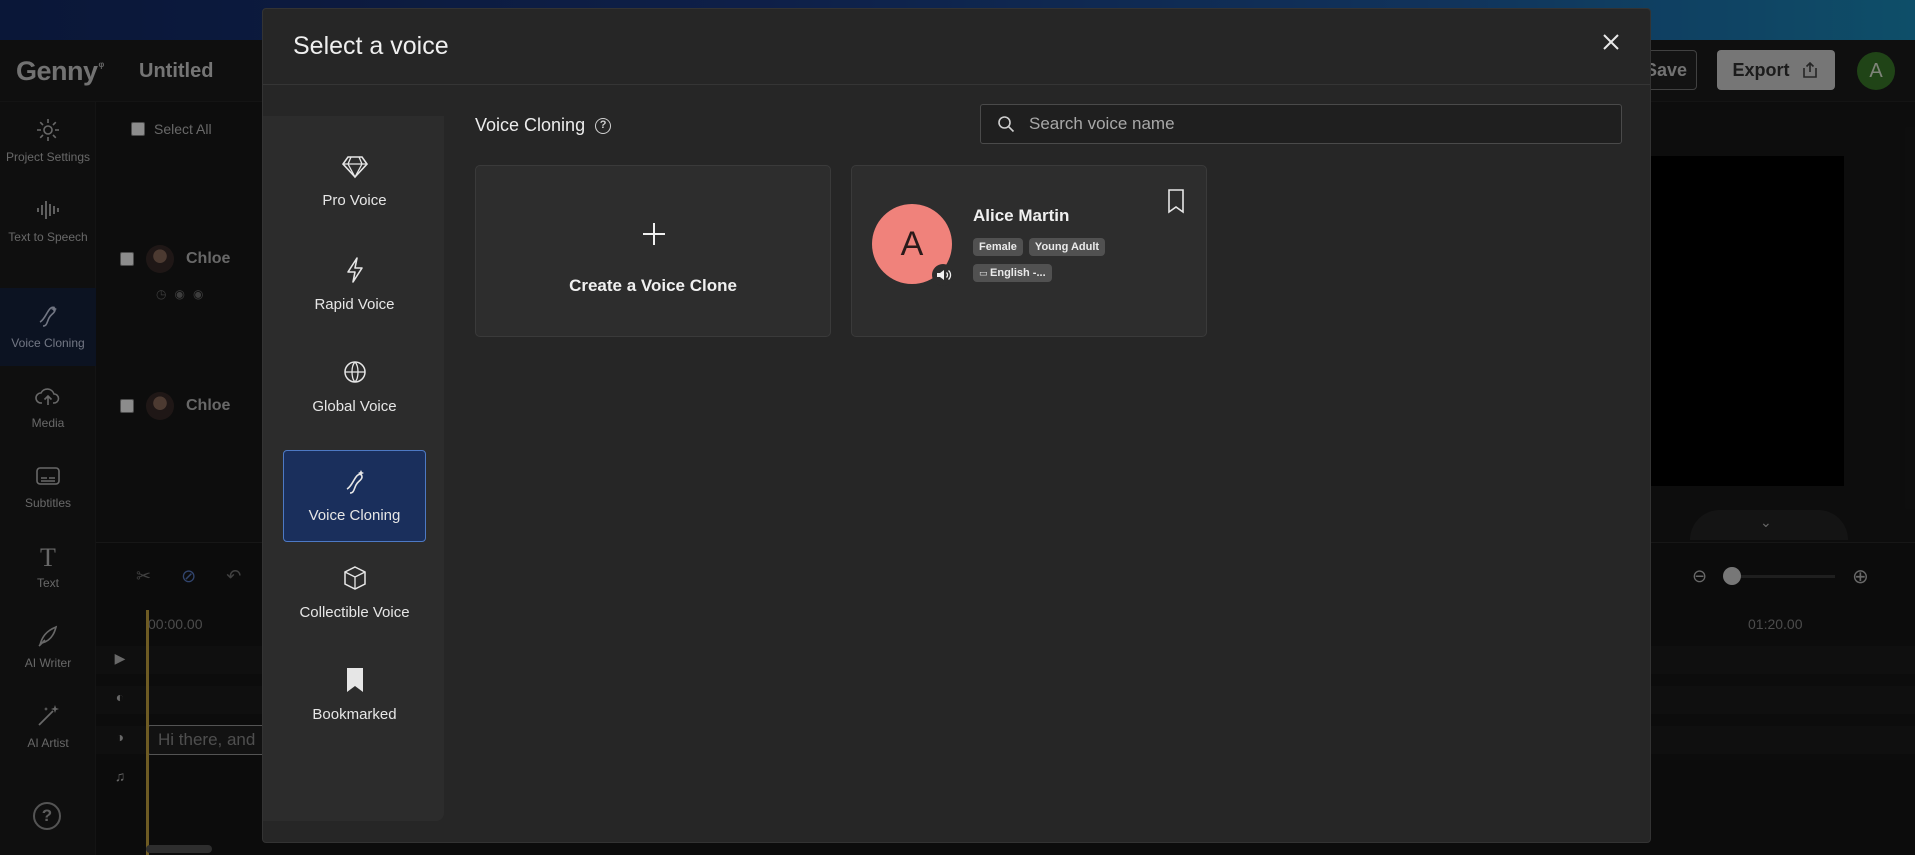 Image resolution: width=1915 pixels, height=855 pixels. What do you see at coordinates (354, 714) in the screenshot?
I see `nav-label: Bookmarked` at bounding box center [354, 714].